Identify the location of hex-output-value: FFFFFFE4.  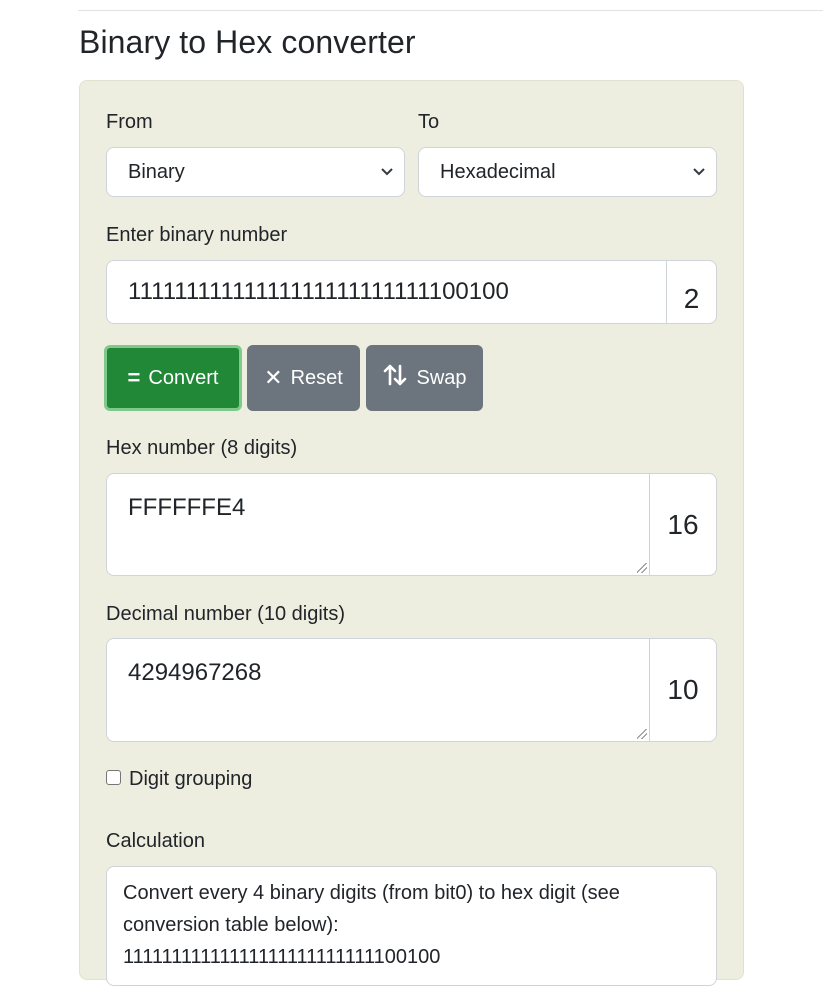
(187, 507).